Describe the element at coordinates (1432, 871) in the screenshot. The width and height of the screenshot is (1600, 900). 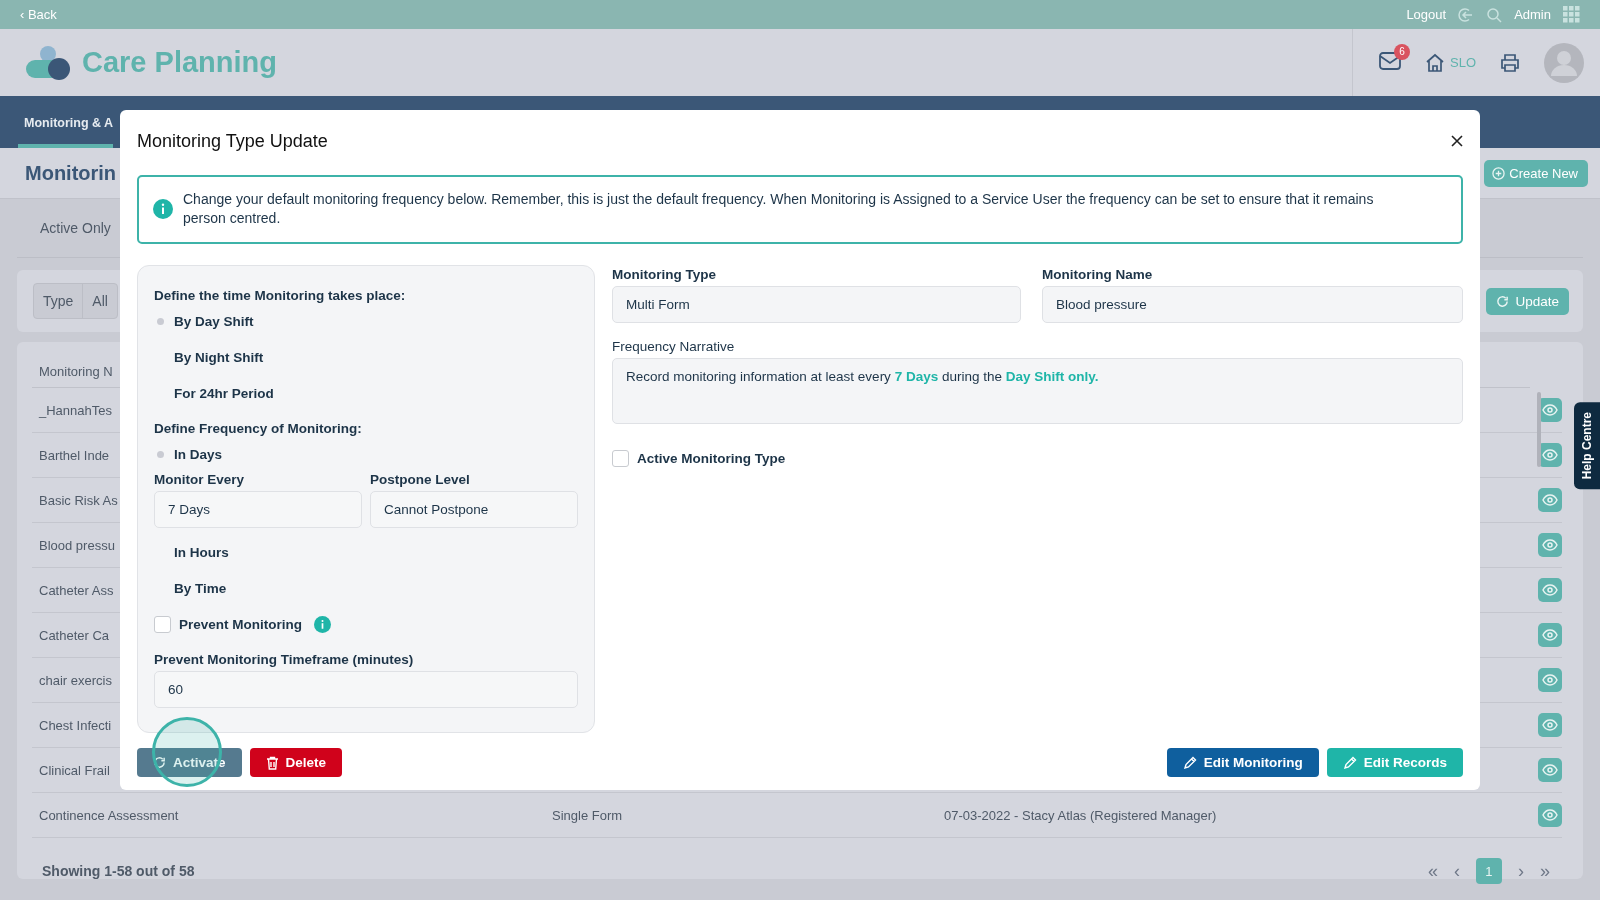
I see `first-page-button: «` at that location.